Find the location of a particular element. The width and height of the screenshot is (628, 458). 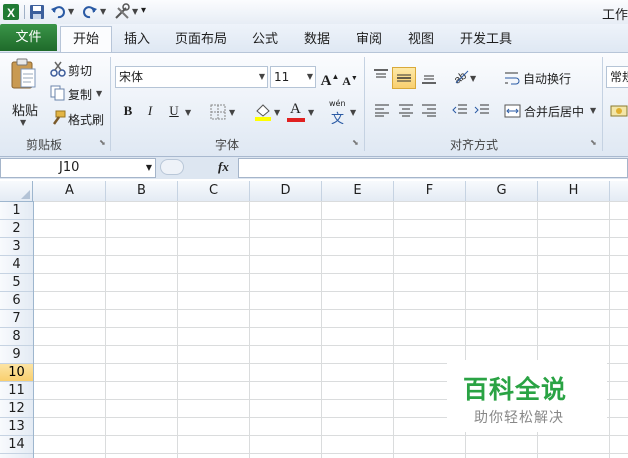

wrap-text-button: 自动换行 is located at coordinates (544, 78).